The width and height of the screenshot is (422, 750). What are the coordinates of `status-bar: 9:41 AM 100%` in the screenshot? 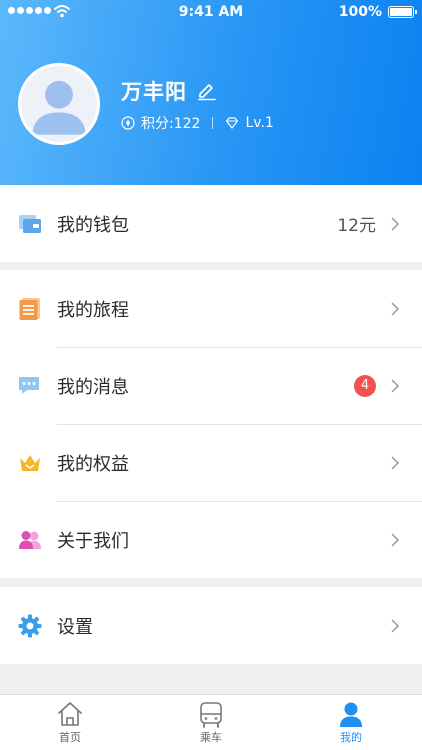 It's located at (211, 12).